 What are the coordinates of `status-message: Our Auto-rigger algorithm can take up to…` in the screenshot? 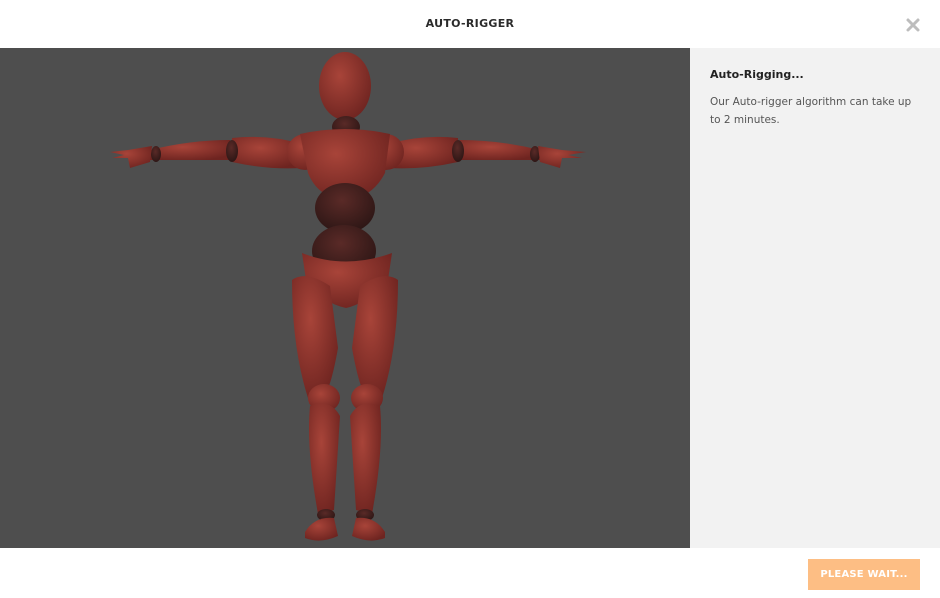 It's located at (811, 111).